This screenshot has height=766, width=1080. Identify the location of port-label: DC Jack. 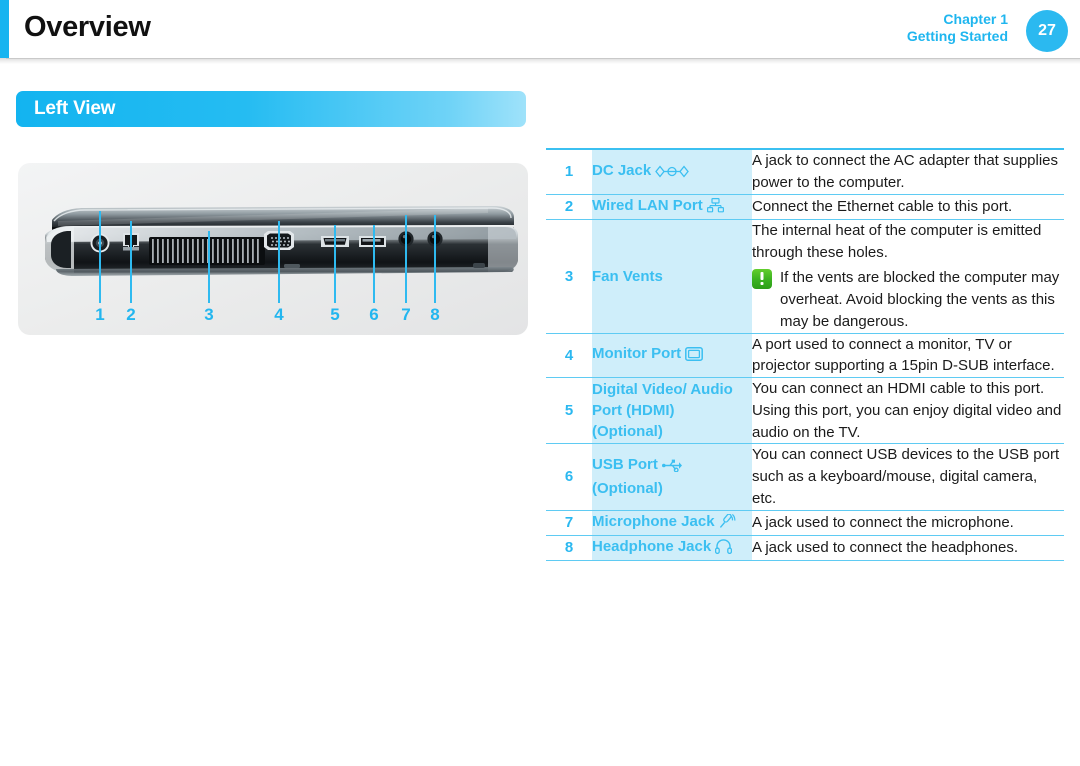
(622, 170).